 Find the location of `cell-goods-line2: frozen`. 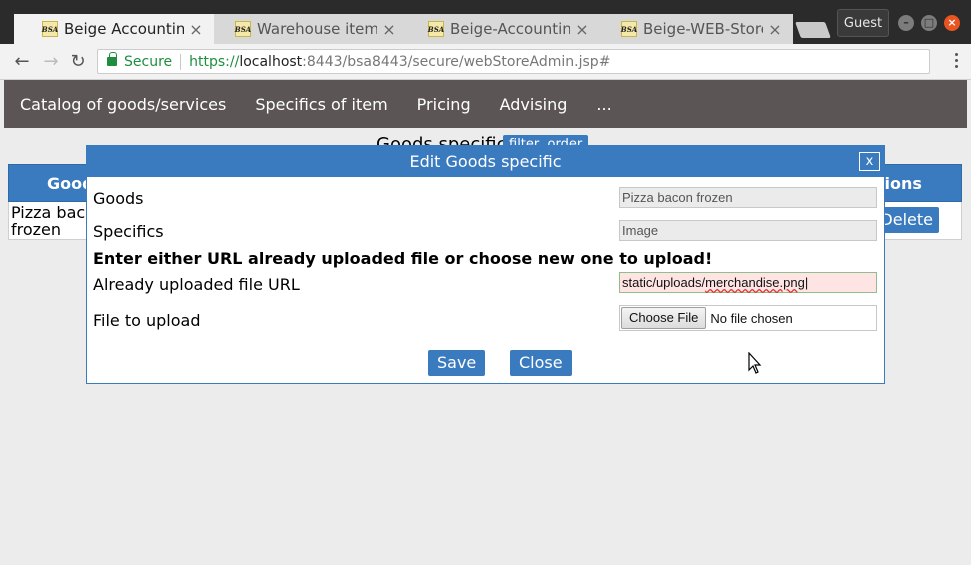

cell-goods-line2: frozen is located at coordinates (36, 229).